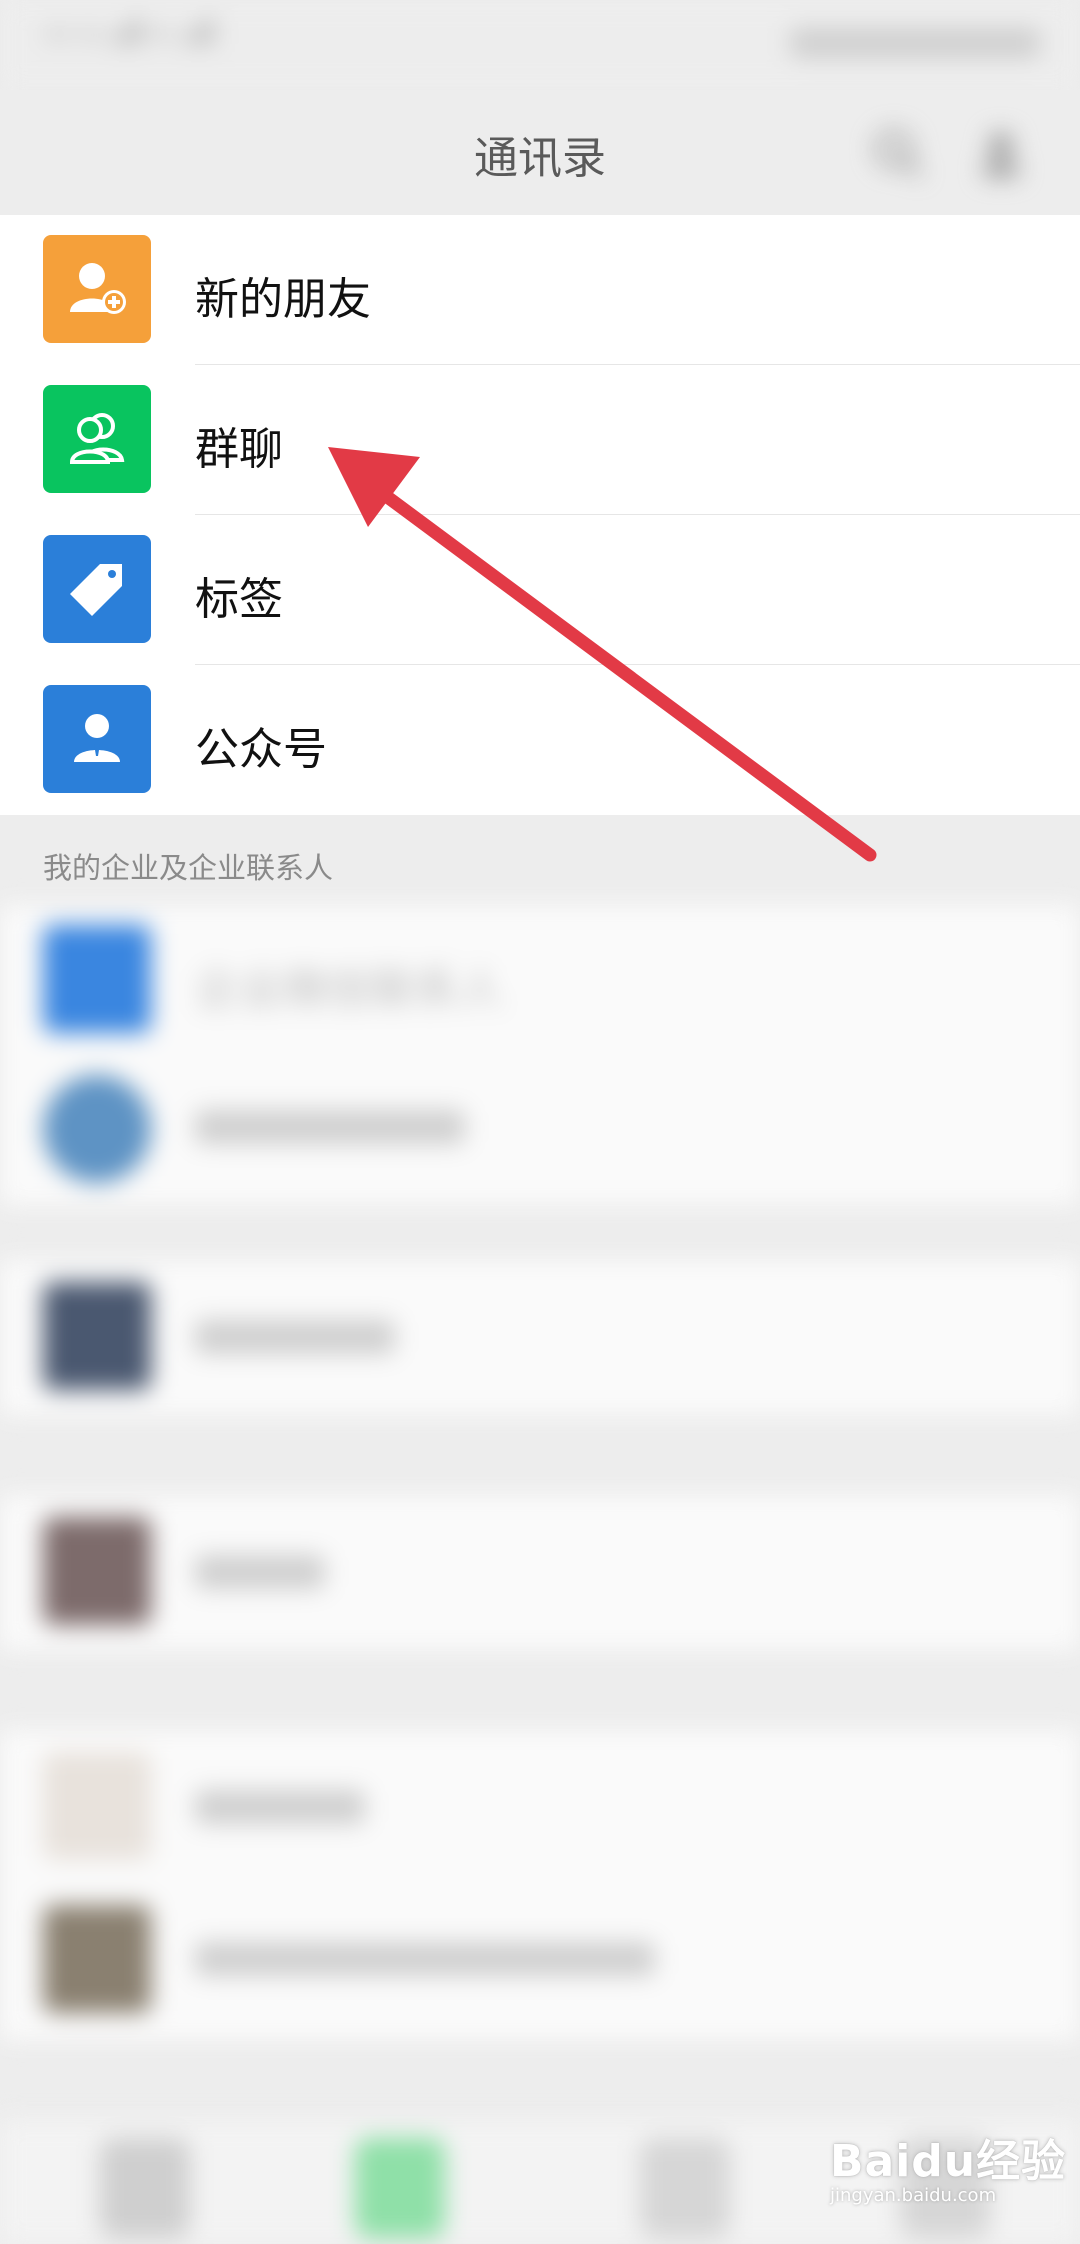  Describe the element at coordinates (90, 34) in the screenshot. I see `network-label-1: 4G` at that location.